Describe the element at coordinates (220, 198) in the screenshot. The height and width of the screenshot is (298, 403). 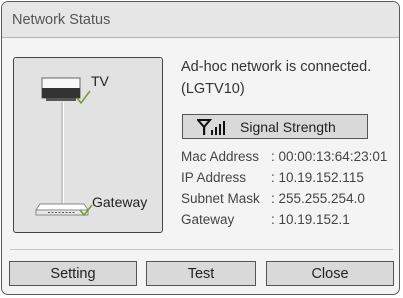
I see `subnet-mask-label: Subnet Mask` at that location.